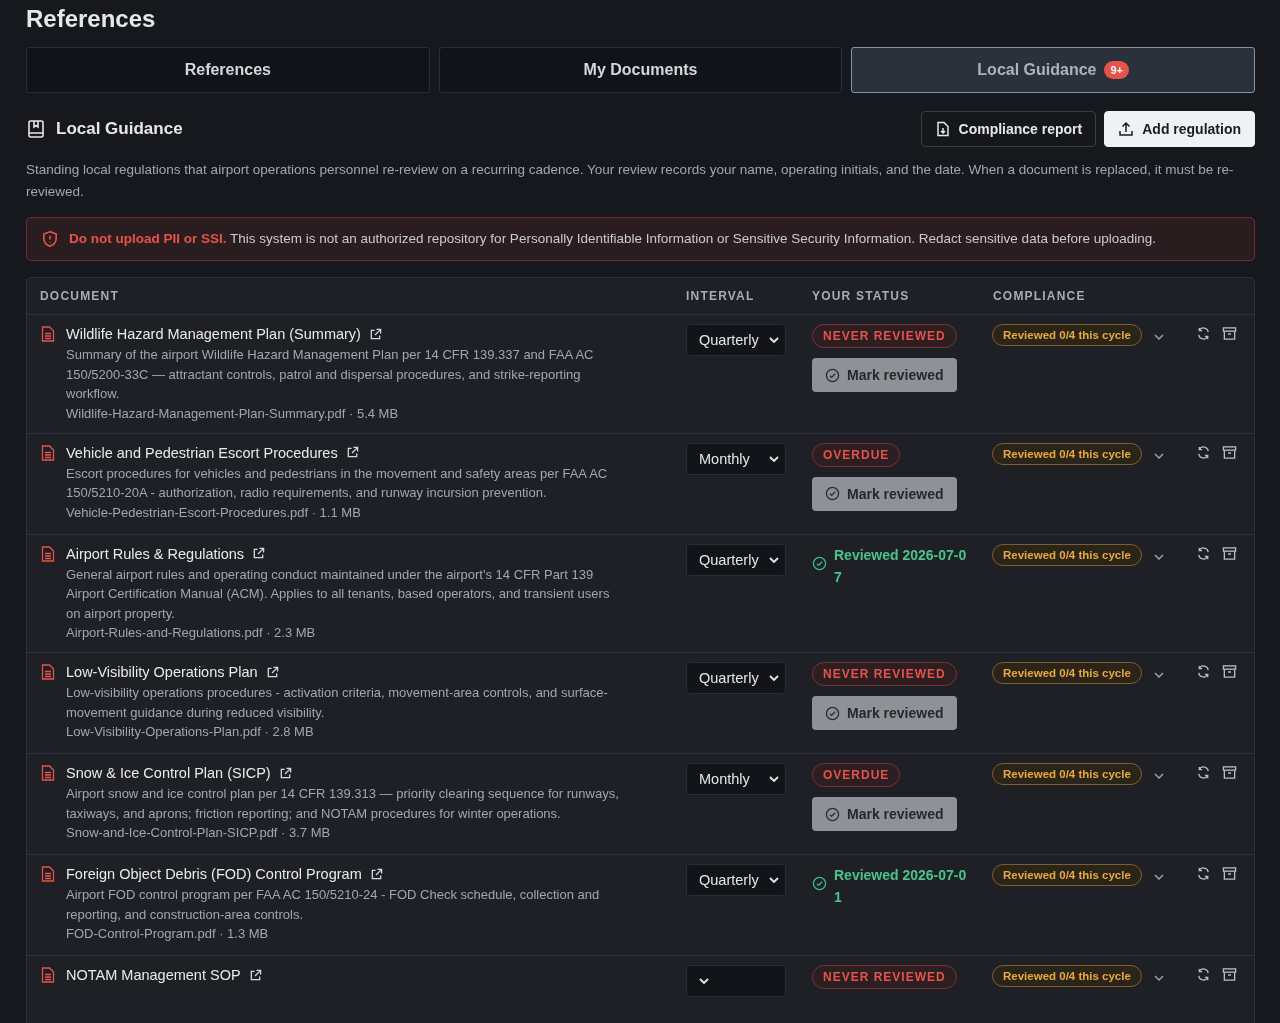 Image resolution: width=1280 pixels, height=1023 pixels. I want to click on document-description: Escort procedures for vehicles and pedestrians in the movement and safety areas per FAA AC 150/5210-20A - authorization, radio requirements, and runway incursion prevention., so click(337, 483).